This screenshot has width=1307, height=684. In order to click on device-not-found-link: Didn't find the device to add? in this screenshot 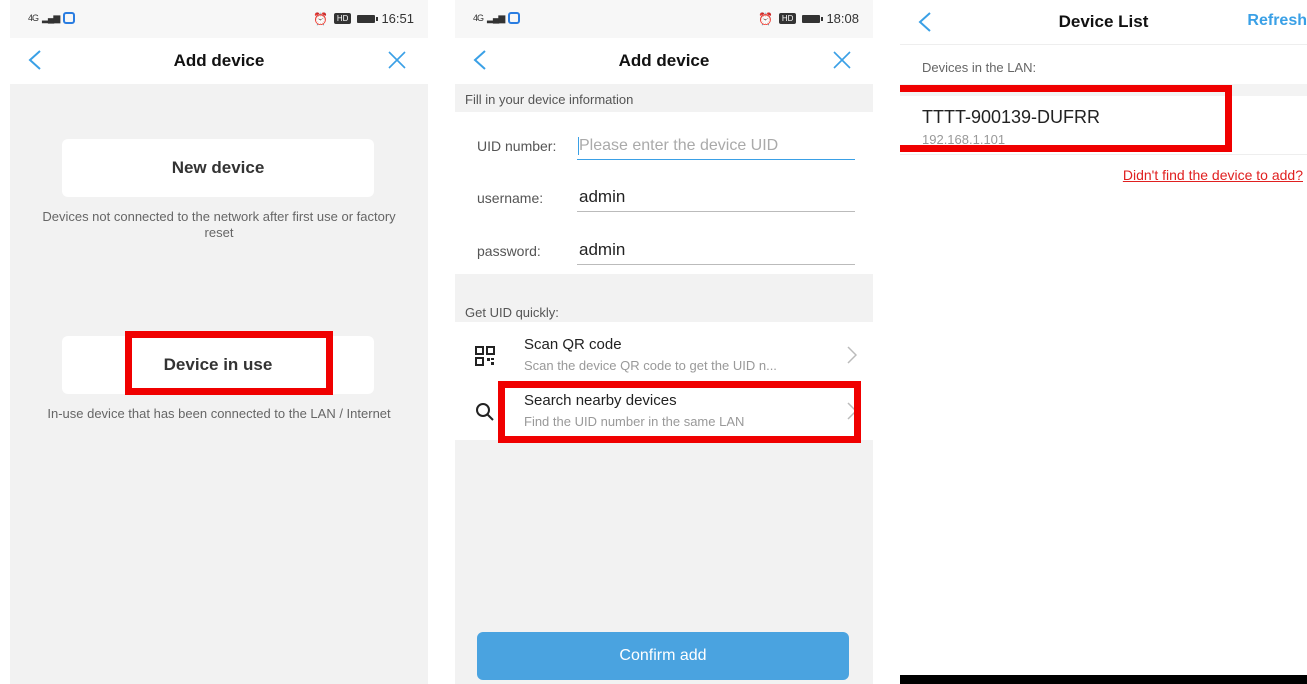, I will do `click(1213, 175)`.